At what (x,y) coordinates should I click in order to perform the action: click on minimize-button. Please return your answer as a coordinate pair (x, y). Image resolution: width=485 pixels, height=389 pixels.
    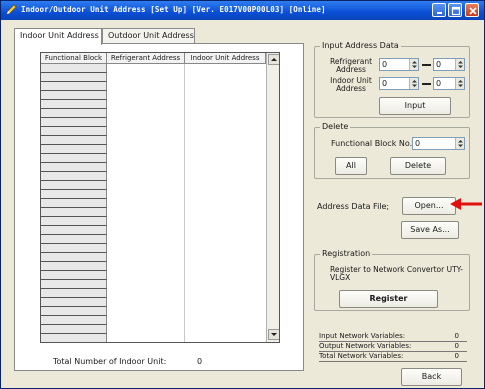
    Looking at the image, I should click on (439, 10).